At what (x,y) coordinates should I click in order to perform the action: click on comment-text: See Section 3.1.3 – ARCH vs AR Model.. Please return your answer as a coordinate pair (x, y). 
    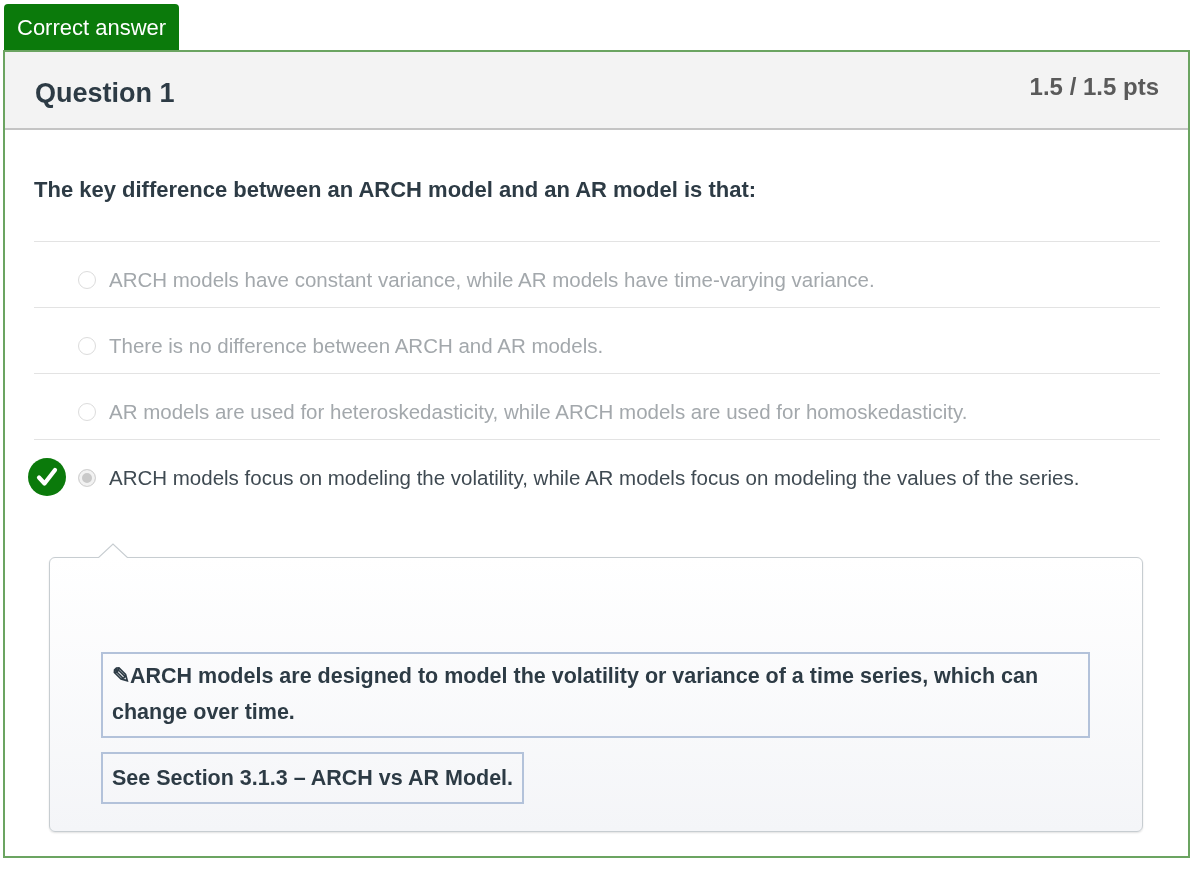
    Looking at the image, I should click on (313, 778).